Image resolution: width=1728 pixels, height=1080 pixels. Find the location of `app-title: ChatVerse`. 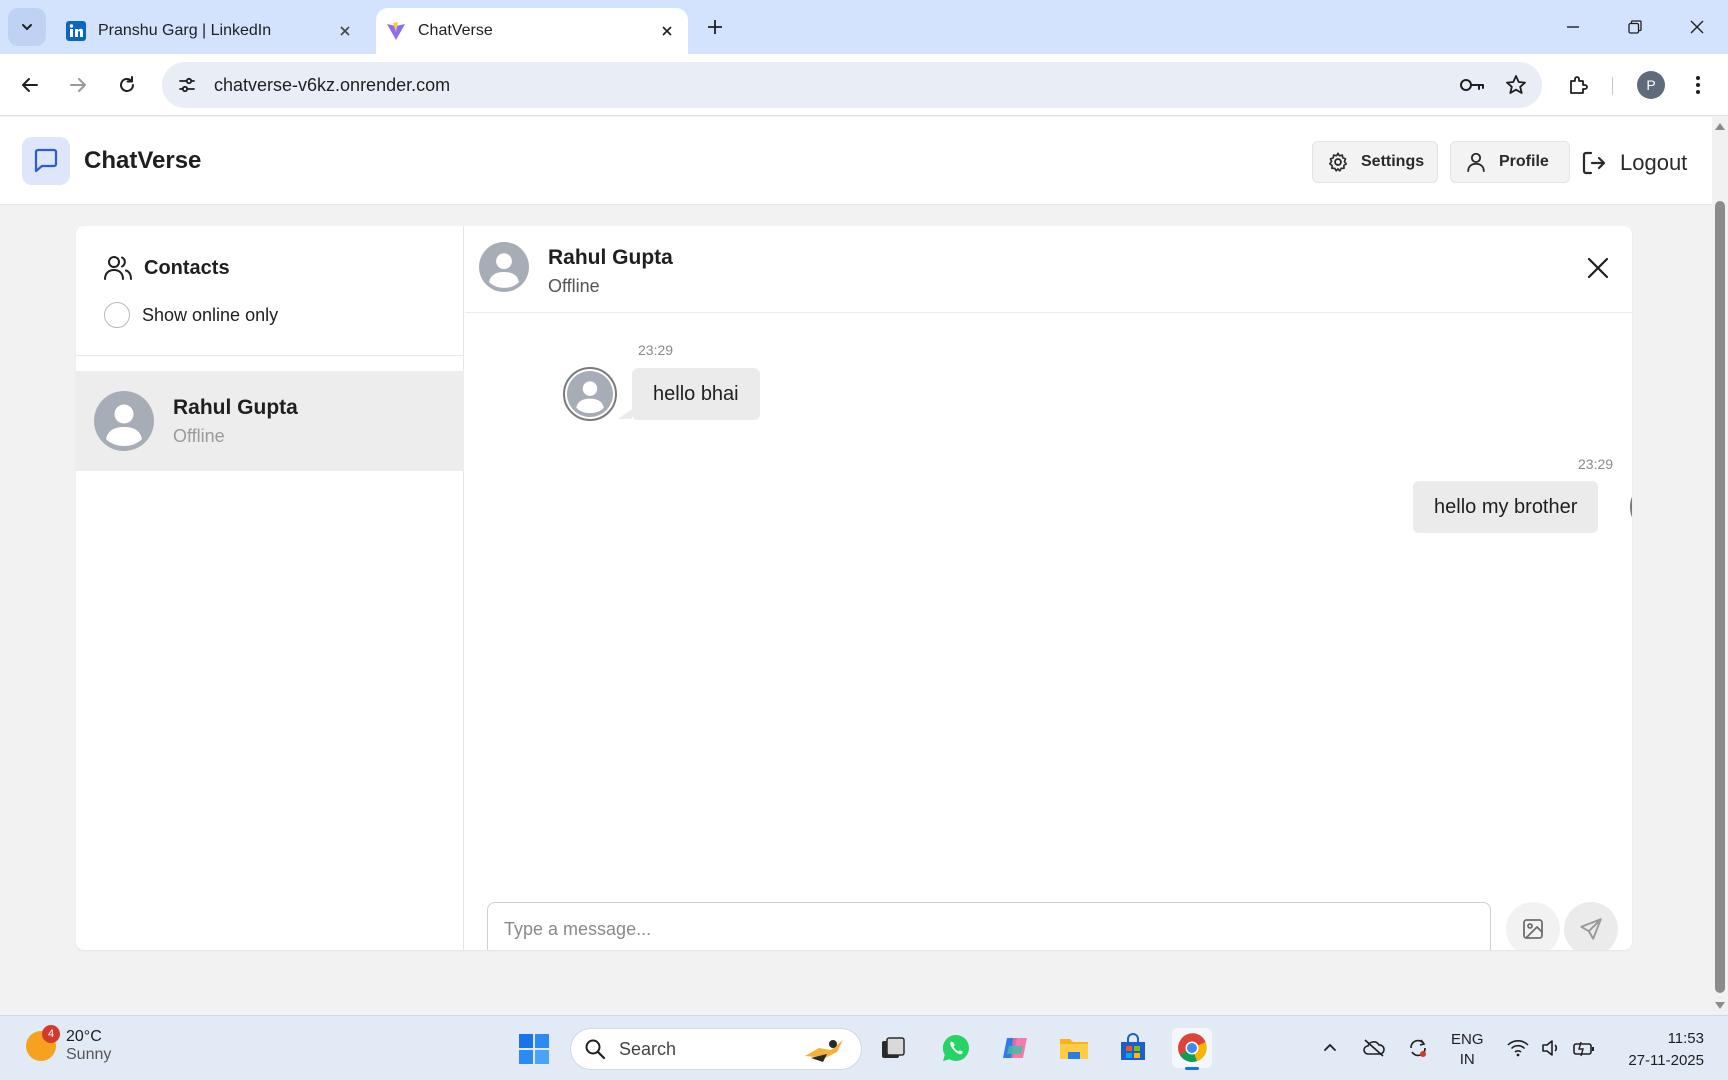

app-title: ChatVerse is located at coordinates (143, 160).